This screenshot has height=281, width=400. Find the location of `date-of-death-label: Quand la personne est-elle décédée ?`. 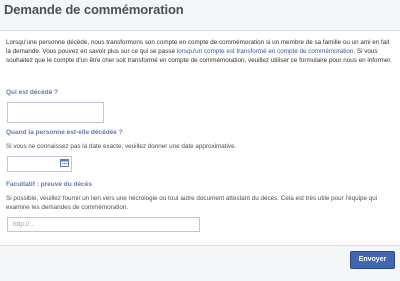

date-of-death-label: Quand la personne est-elle décédée ? is located at coordinates (64, 132).